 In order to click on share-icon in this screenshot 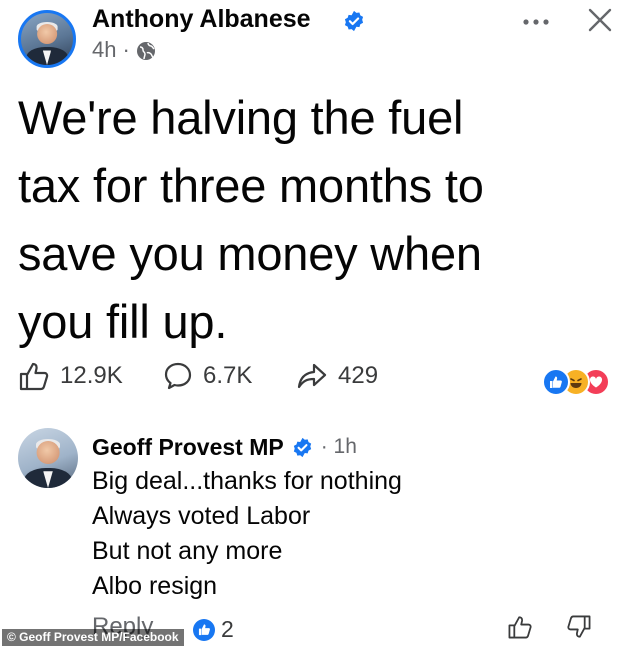, I will do `click(312, 376)`.